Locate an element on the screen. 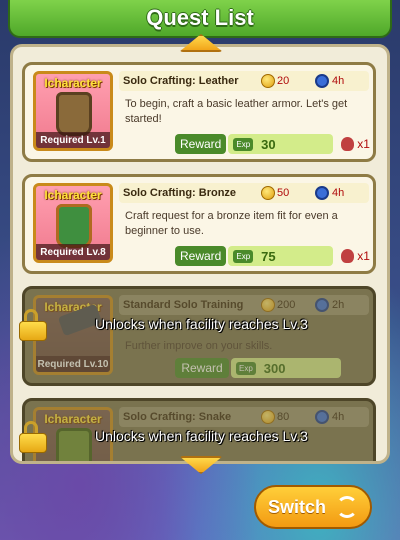  quest-description: Further improve on your skills. is located at coordinates (199, 346).